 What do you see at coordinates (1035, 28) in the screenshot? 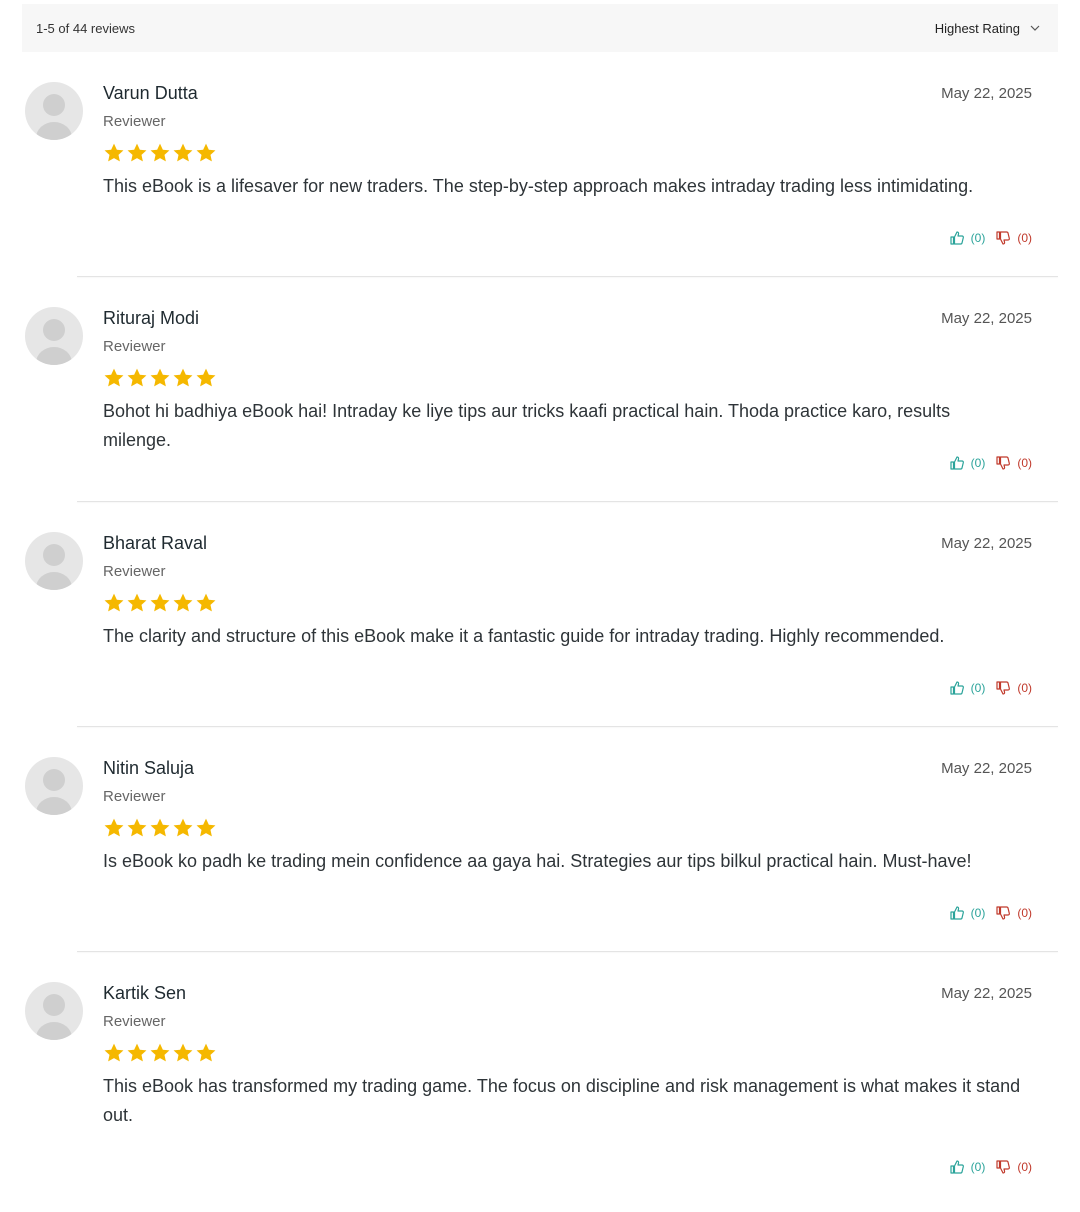
I see `chevron-down-icon` at bounding box center [1035, 28].